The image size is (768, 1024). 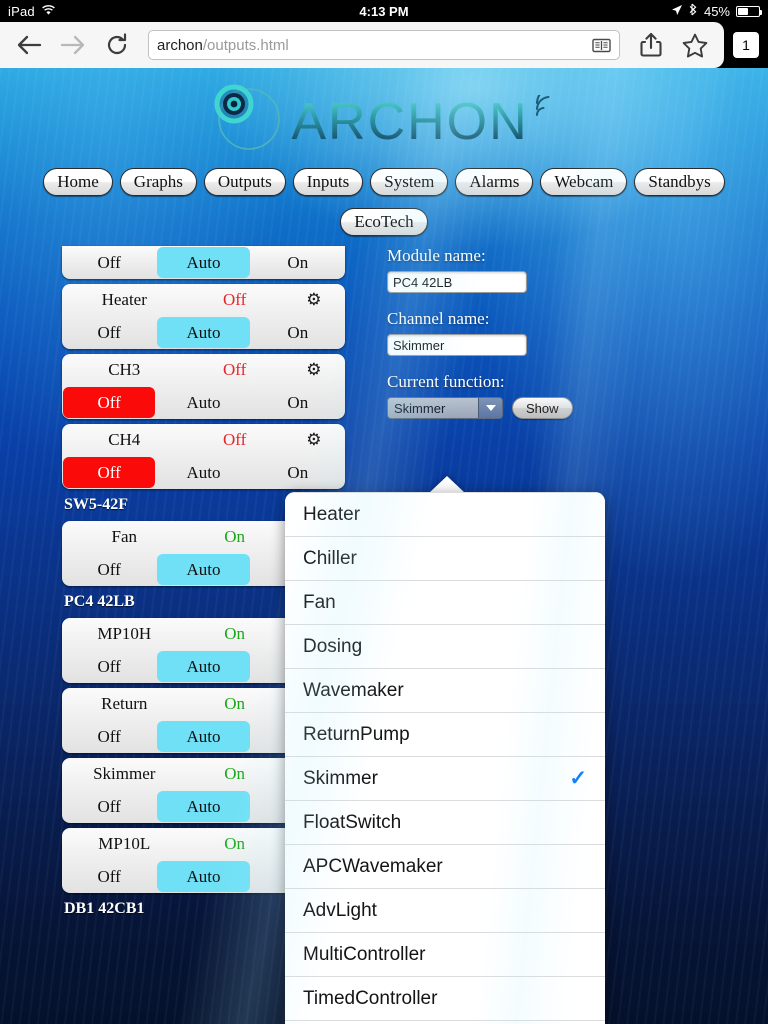 I want to click on current-function-value: Skimmer, so click(x=420, y=408).